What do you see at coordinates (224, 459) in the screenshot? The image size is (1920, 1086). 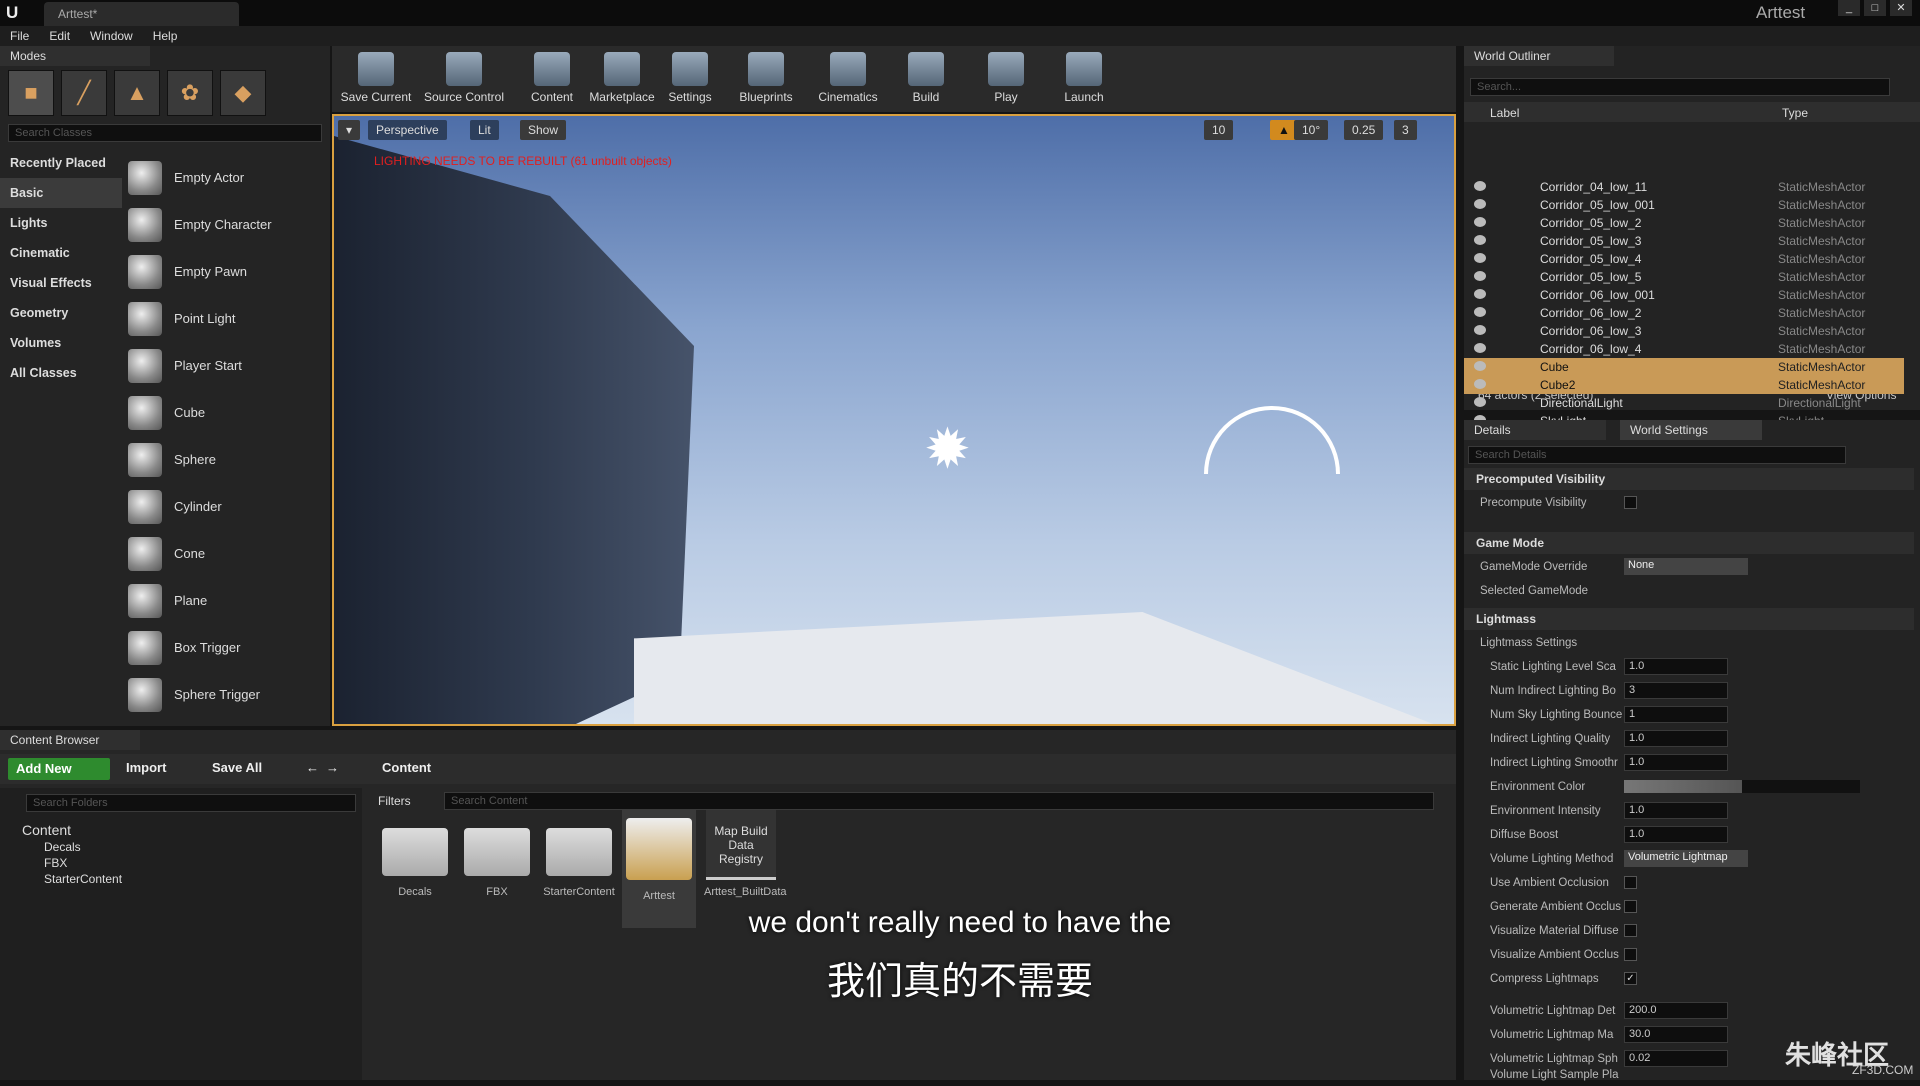 I see `list-item: Sphere` at bounding box center [224, 459].